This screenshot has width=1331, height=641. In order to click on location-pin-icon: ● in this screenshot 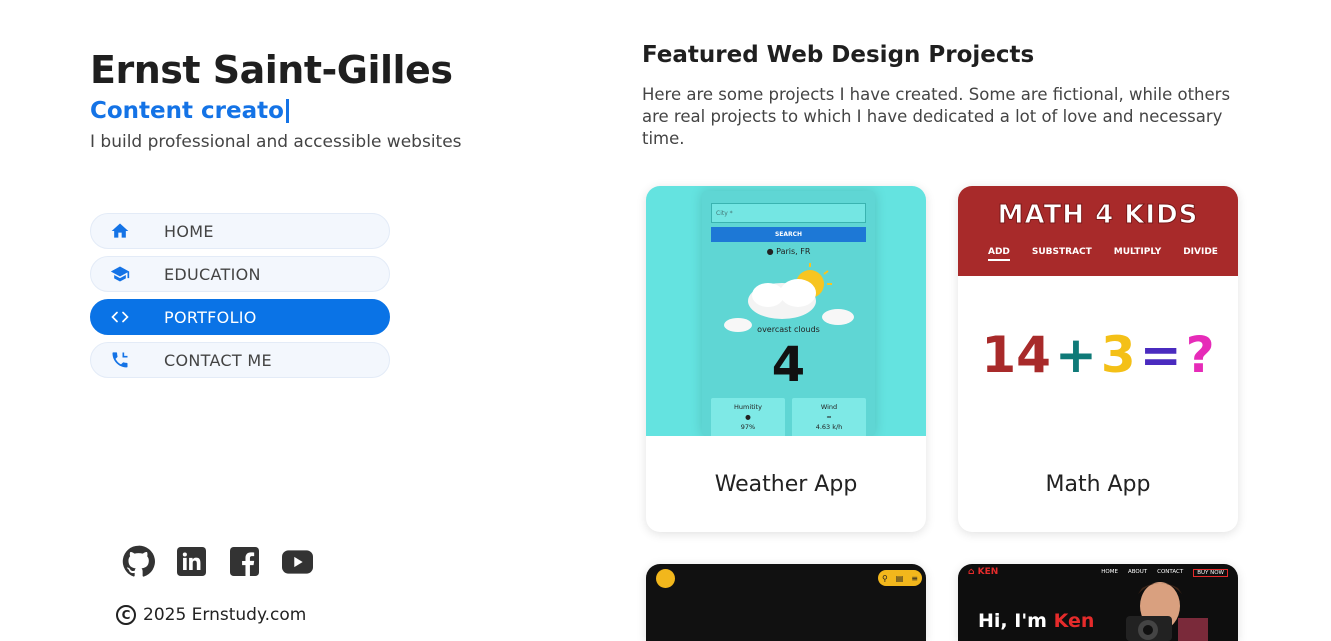, I will do `click(770, 251)`.